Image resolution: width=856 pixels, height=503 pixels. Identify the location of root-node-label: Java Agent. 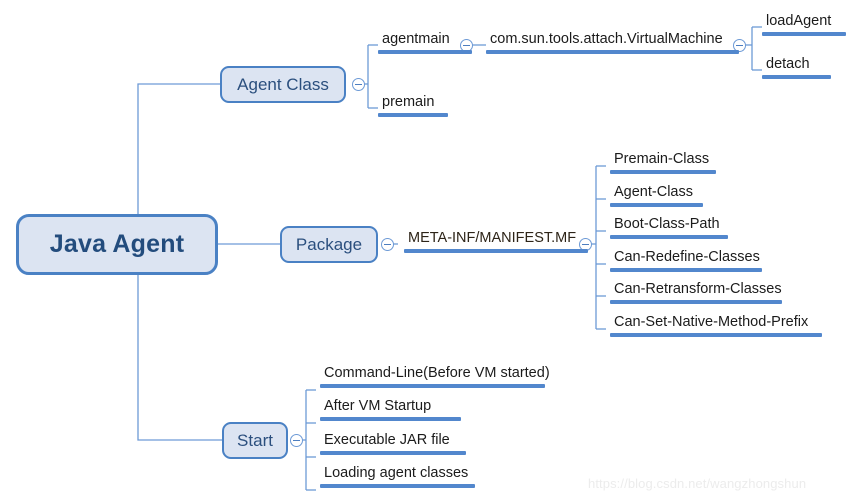
(117, 244).